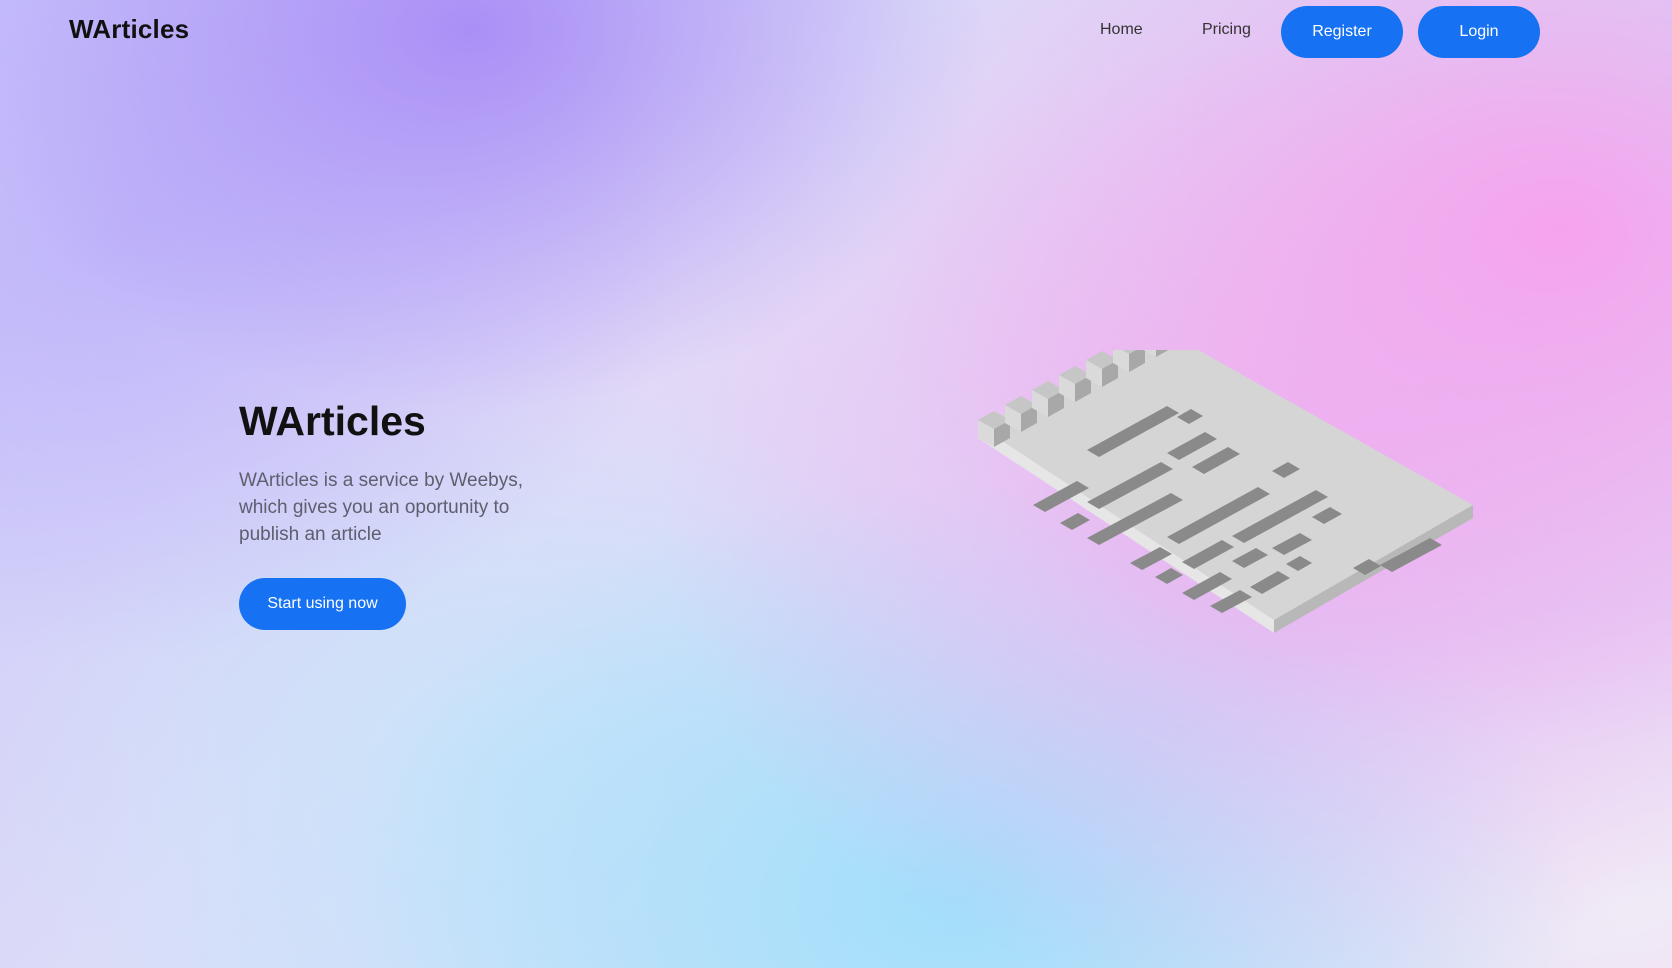 This screenshot has height=968, width=1672. I want to click on login-button: Login, so click(1479, 32).